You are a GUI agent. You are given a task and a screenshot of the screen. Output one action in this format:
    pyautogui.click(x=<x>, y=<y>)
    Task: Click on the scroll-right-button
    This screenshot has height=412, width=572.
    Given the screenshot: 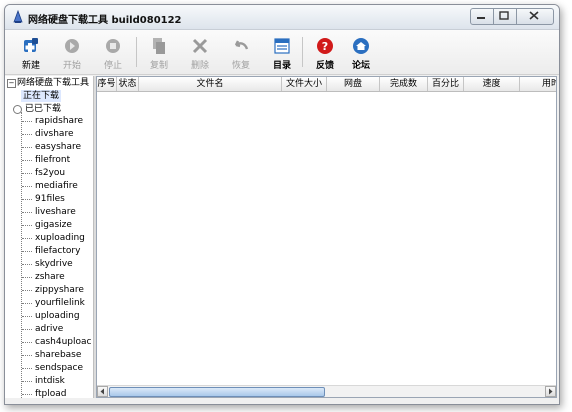 What is the action you would take?
    pyautogui.click(x=550, y=391)
    